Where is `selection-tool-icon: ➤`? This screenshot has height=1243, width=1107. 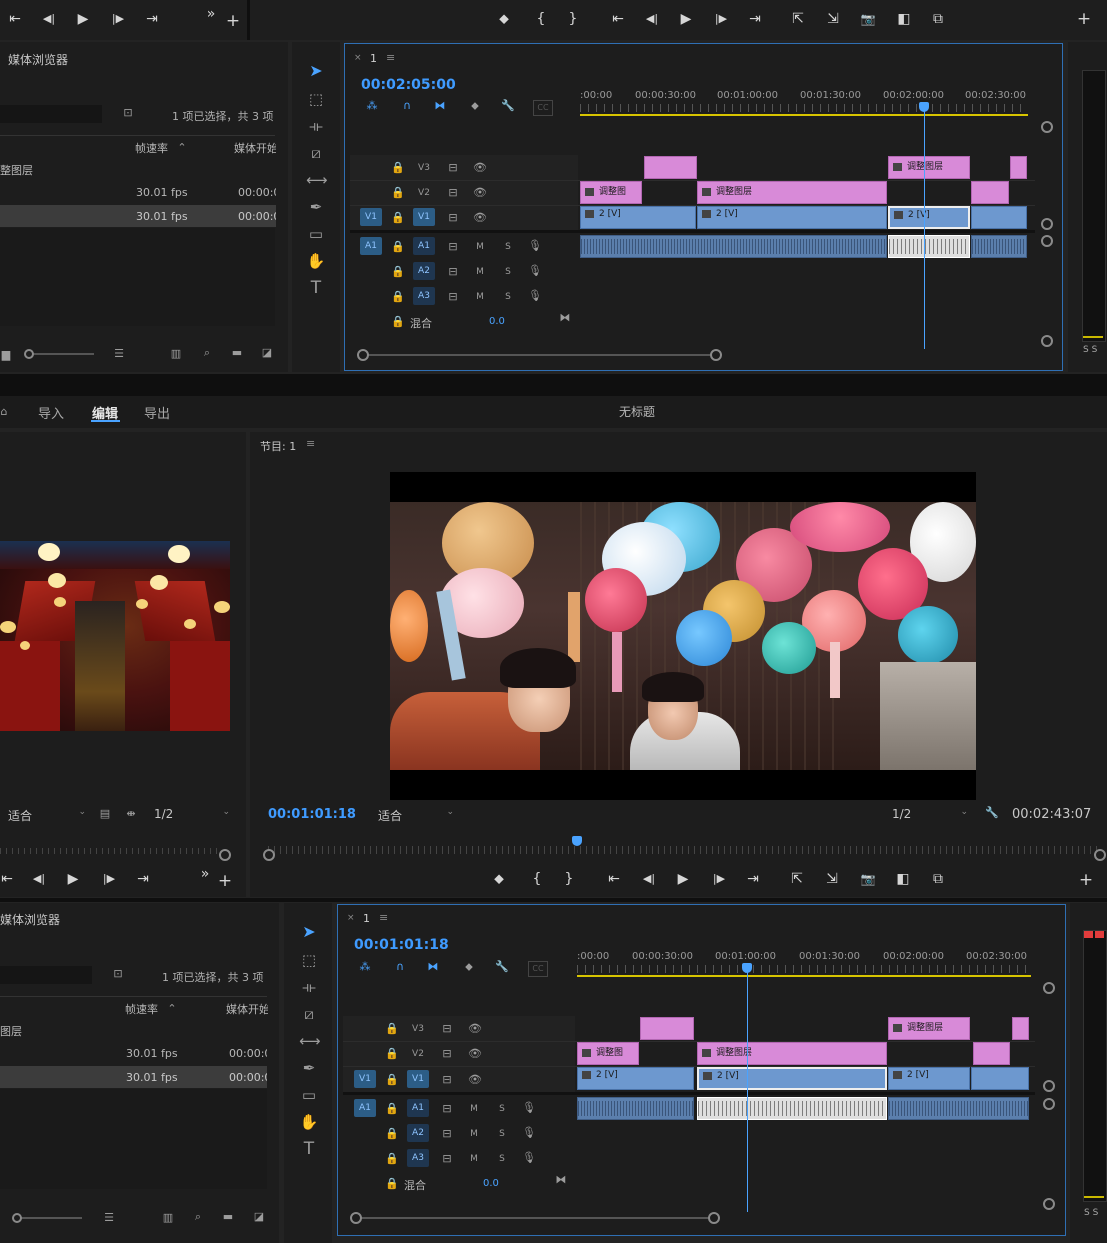 selection-tool-icon: ➤ is located at coordinates (309, 932).